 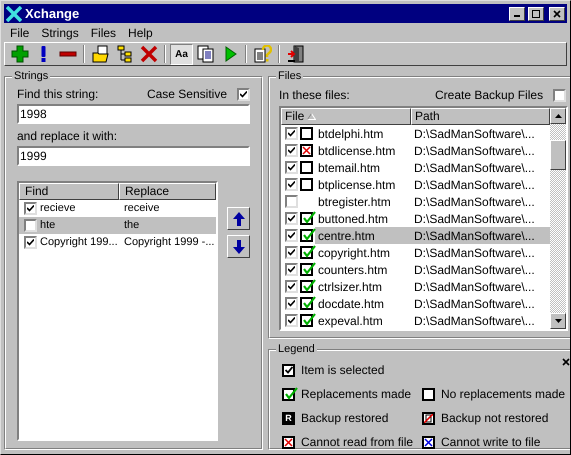 I want to click on table-cell-text: the, so click(x=131, y=226).